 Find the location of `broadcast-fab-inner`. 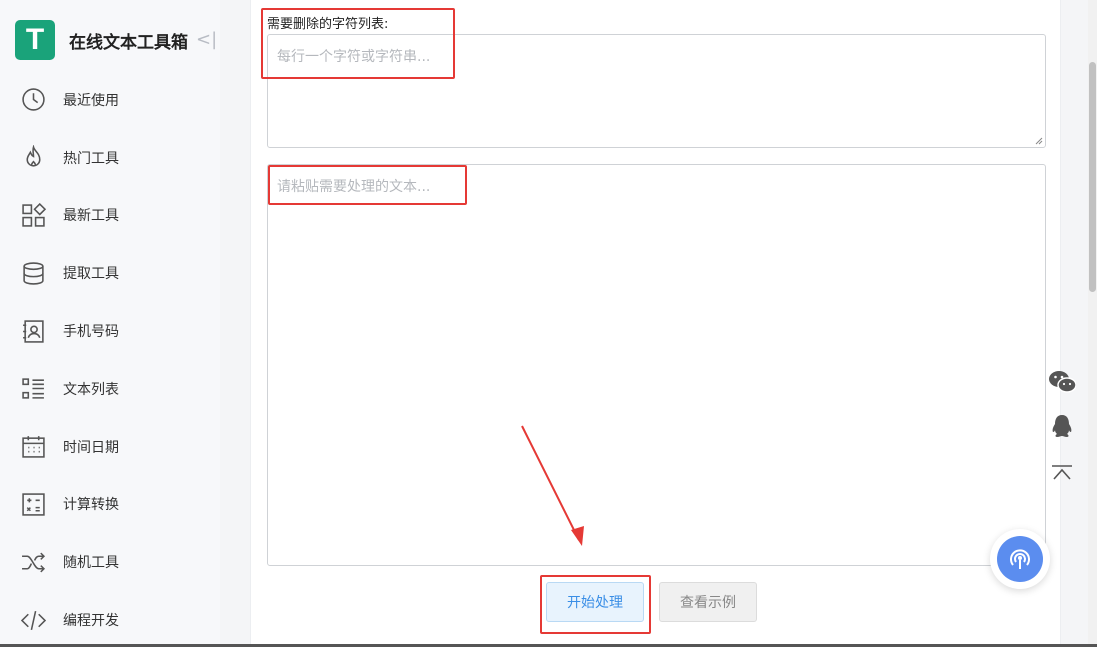

broadcast-fab-inner is located at coordinates (1020, 559).